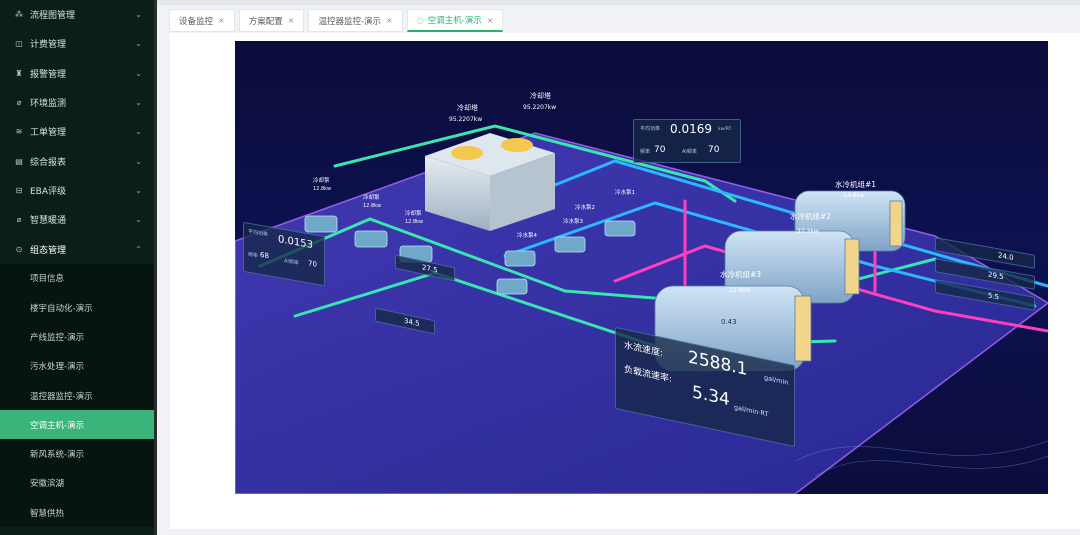  Describe the element at coordinates (711, 396) in the screenshot. I see `load-flow-value: 5.34` at that location.